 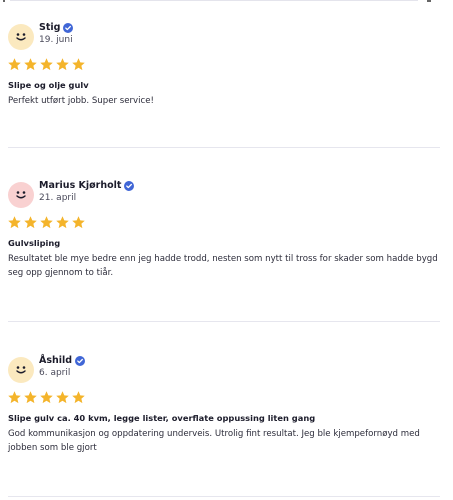 What do you see at coordinates (56, 360) in the screenshot?
I see `reviewer-name: Åshild` at bounding box center [56, 360].